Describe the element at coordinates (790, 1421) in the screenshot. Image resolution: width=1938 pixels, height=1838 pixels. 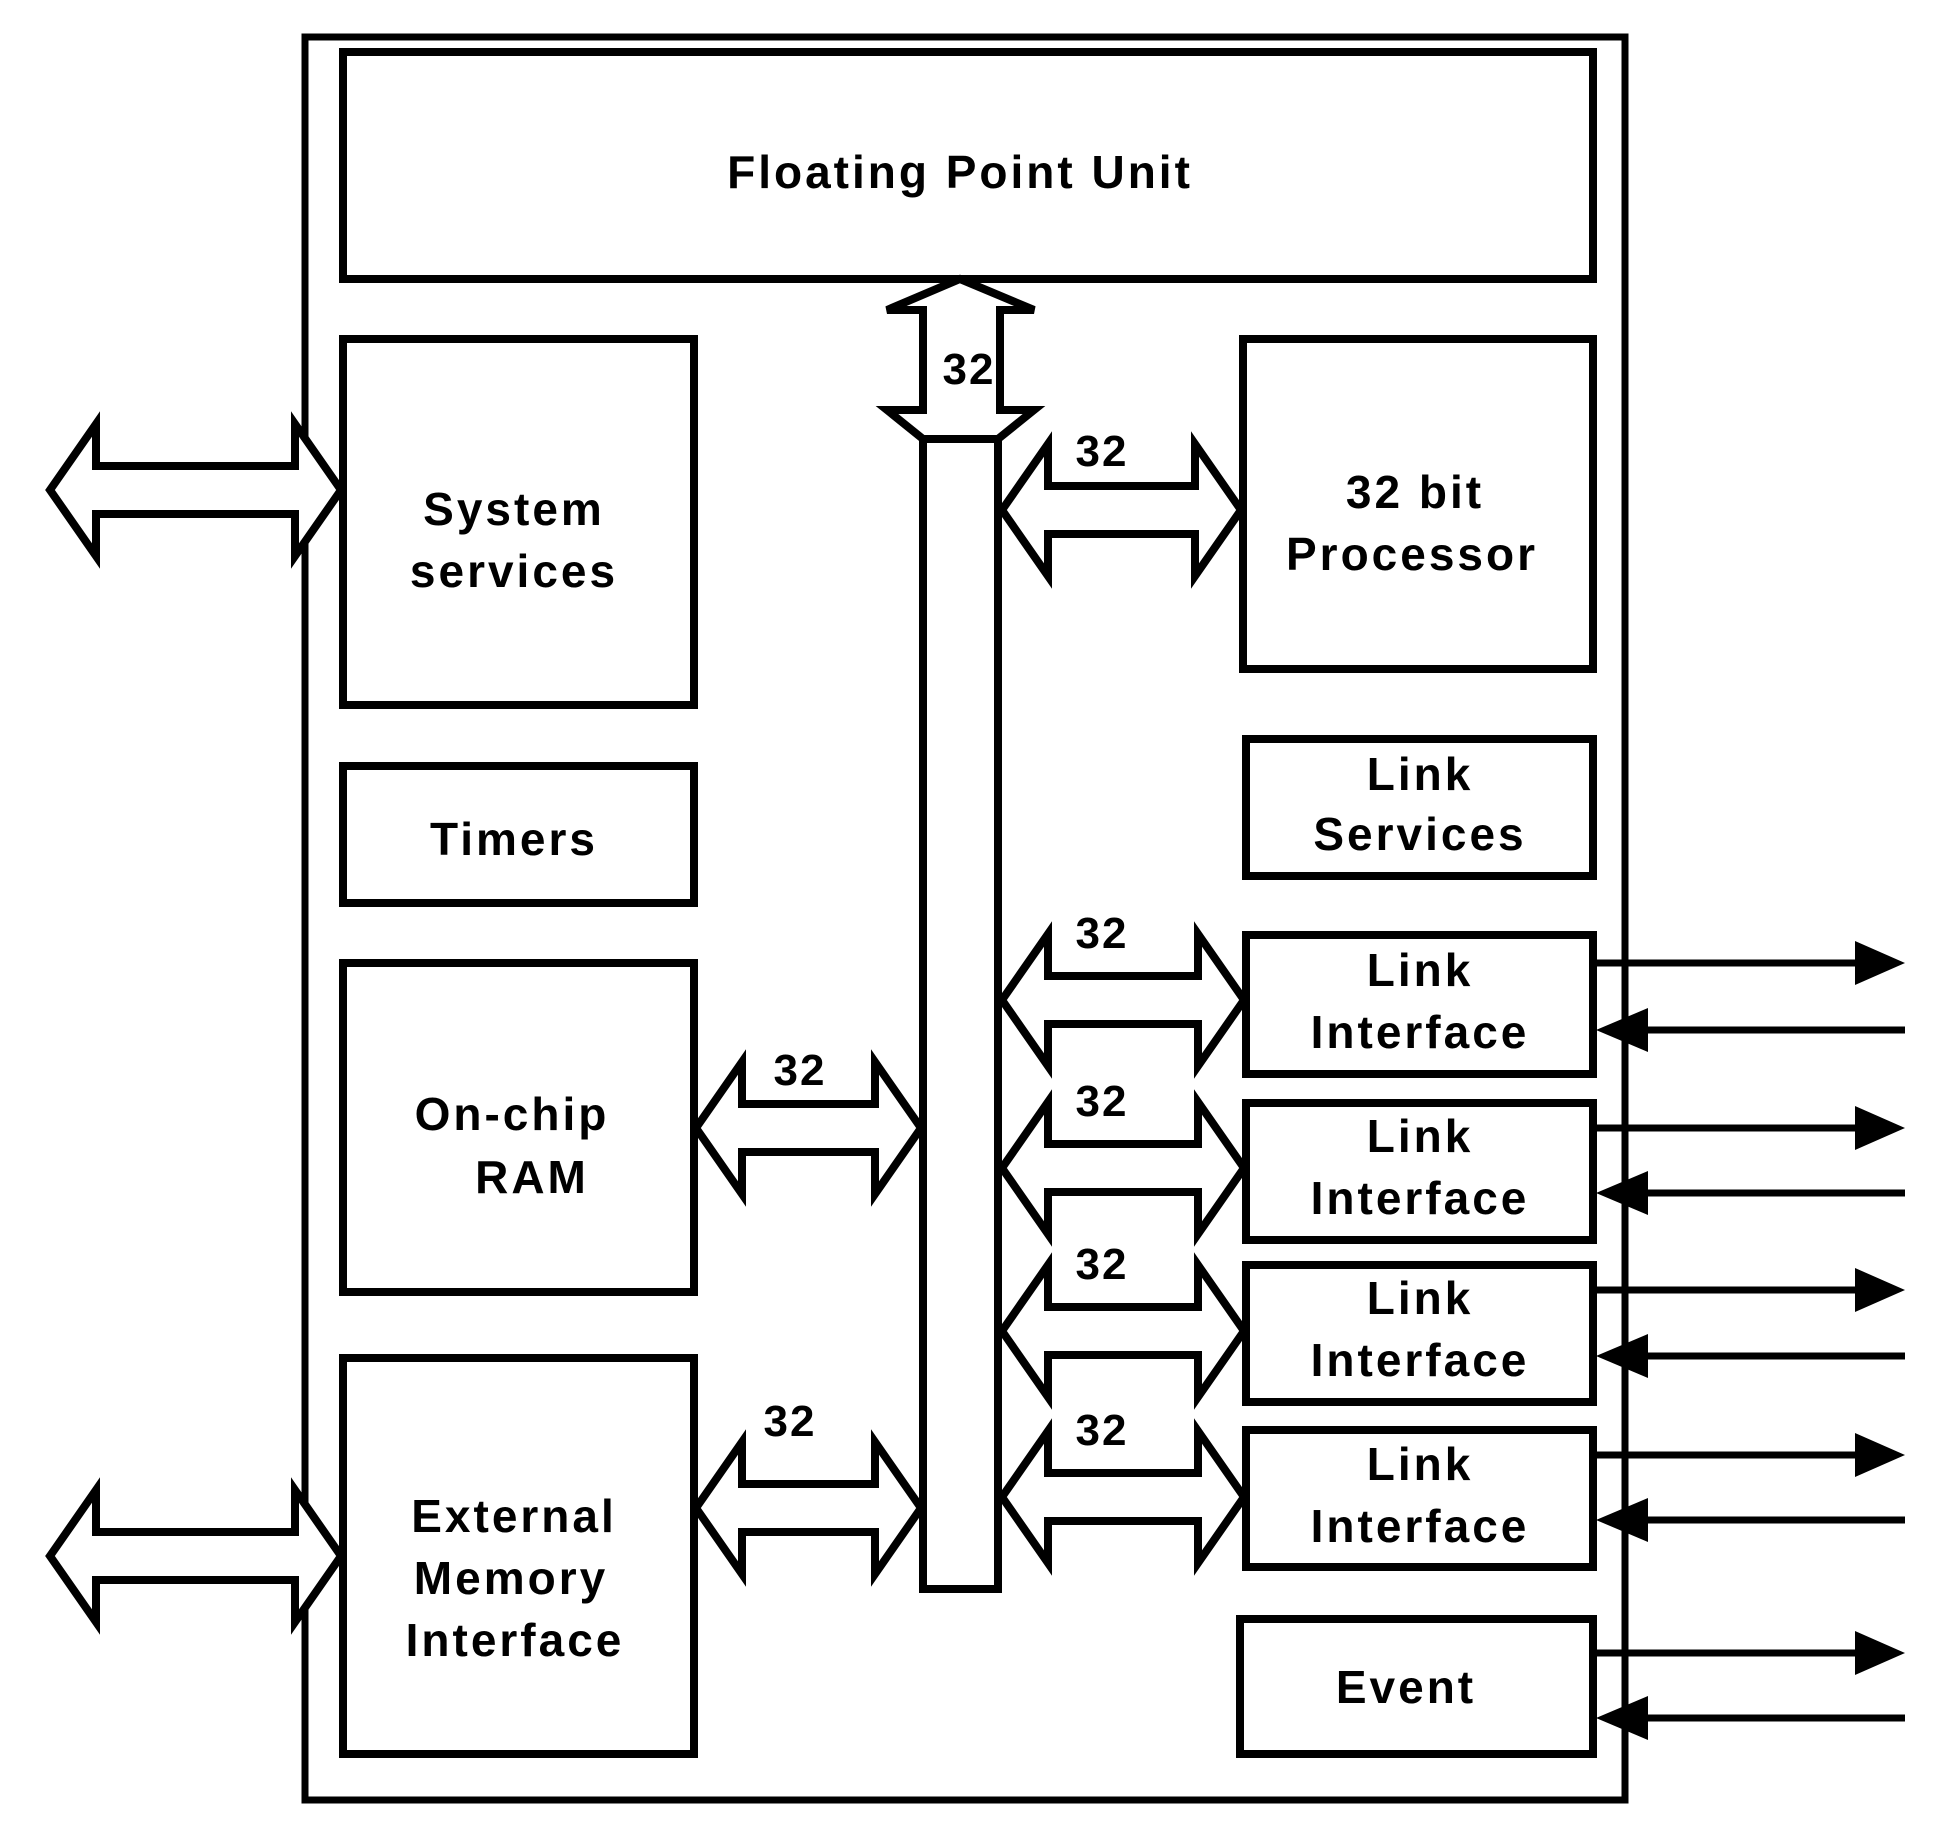
I see `emi-bus-width-label: 32` at that location.